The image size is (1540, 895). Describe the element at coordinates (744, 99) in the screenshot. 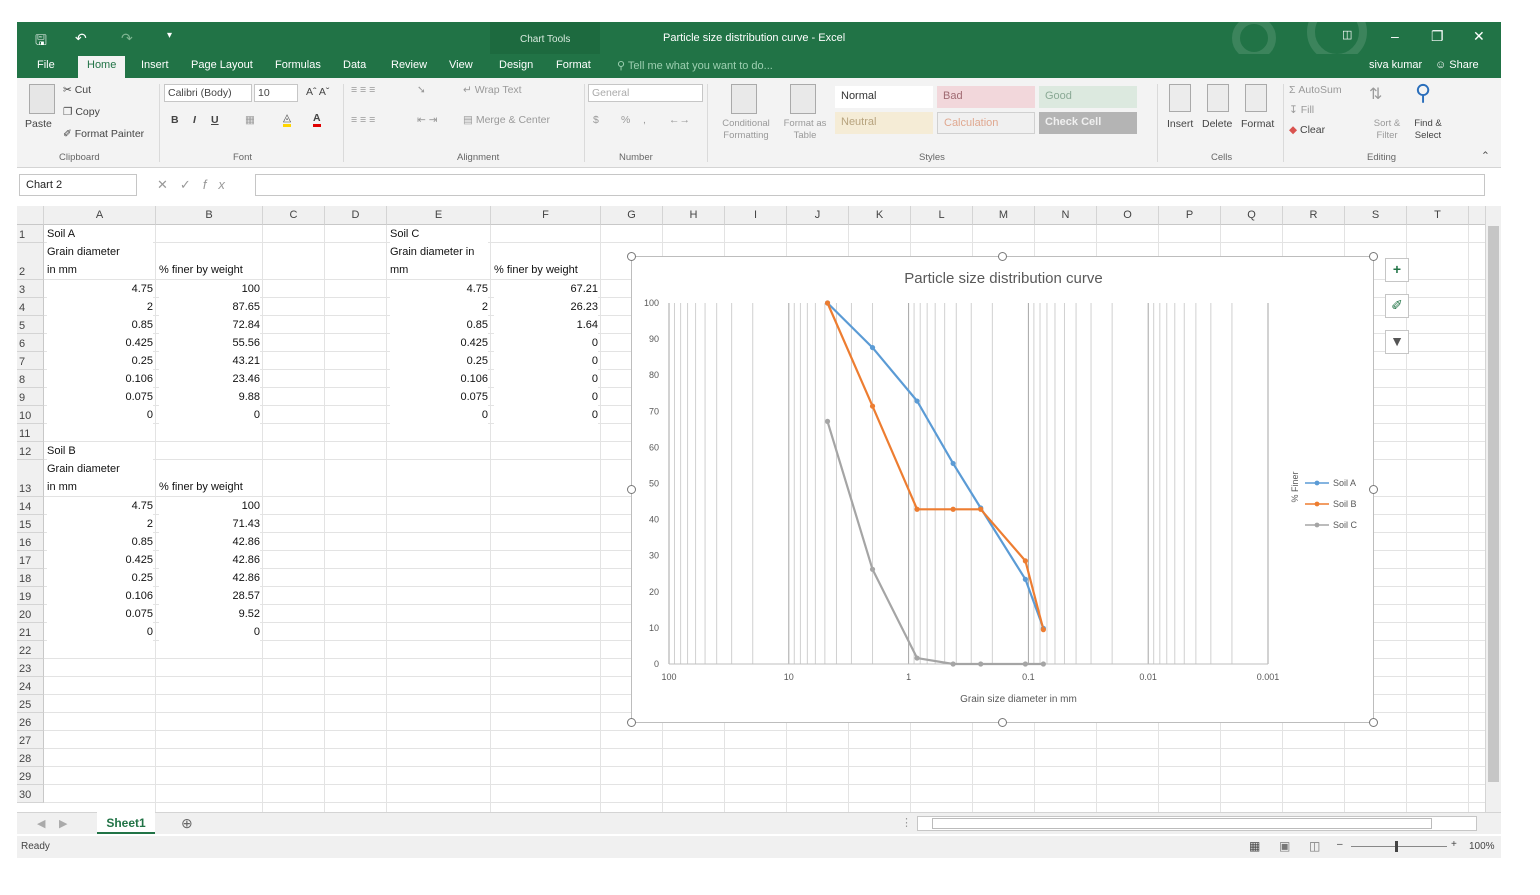

I see `conditional-formatting-icon` at that location.